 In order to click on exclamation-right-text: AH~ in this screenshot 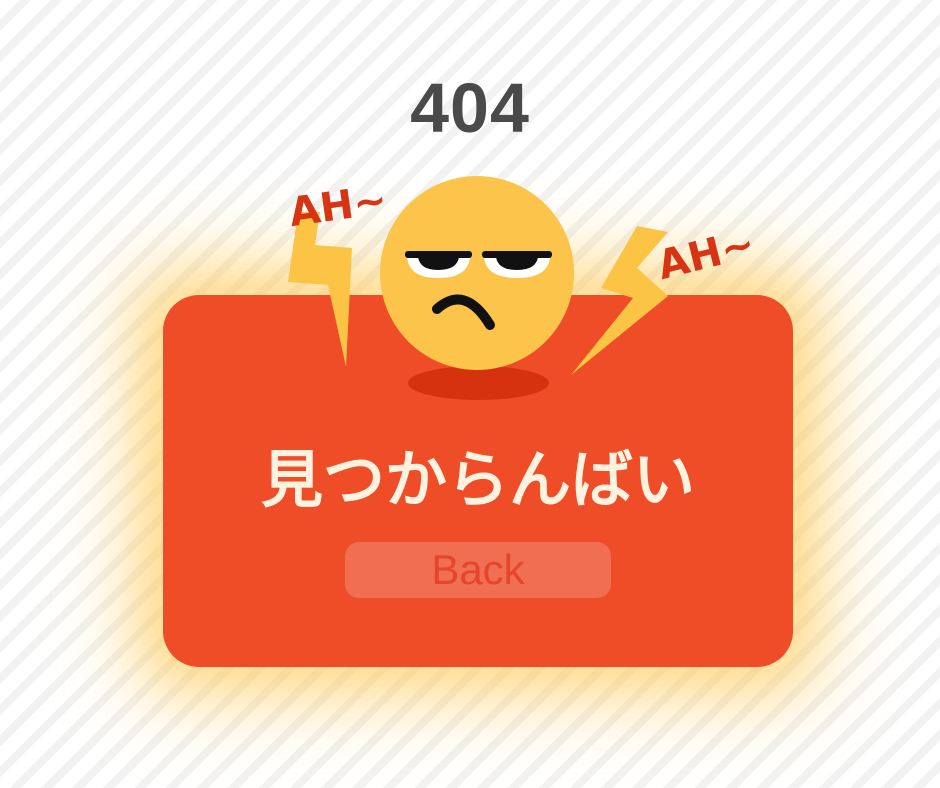, I will do `click(706, 255)`.